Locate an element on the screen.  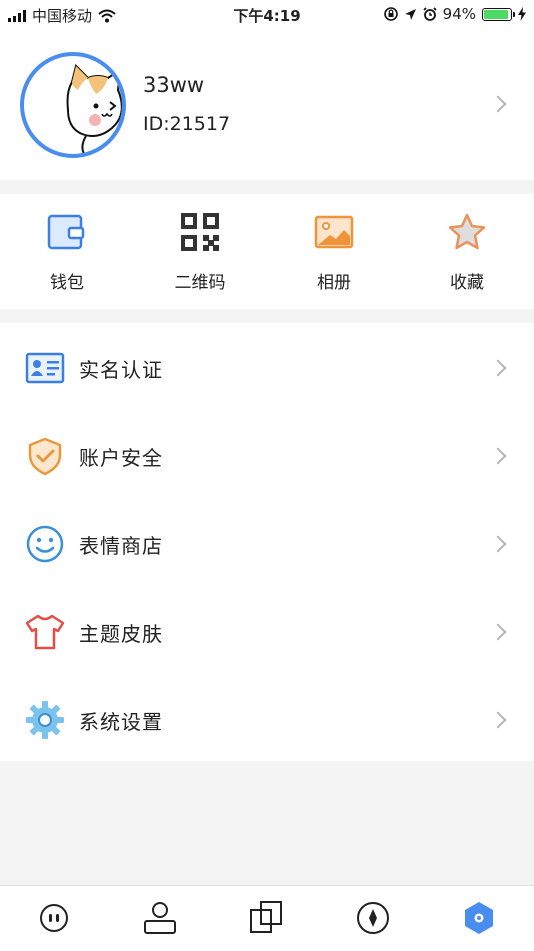
id-card-icon is located at coordinates (45, 368).